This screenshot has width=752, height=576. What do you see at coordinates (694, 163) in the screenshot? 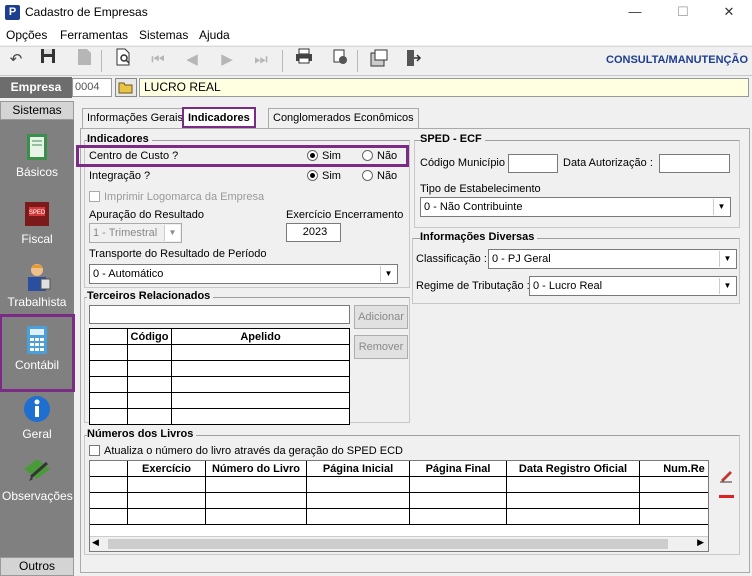
I see `data-autorizacao-field` at bounding box center [694, 163].